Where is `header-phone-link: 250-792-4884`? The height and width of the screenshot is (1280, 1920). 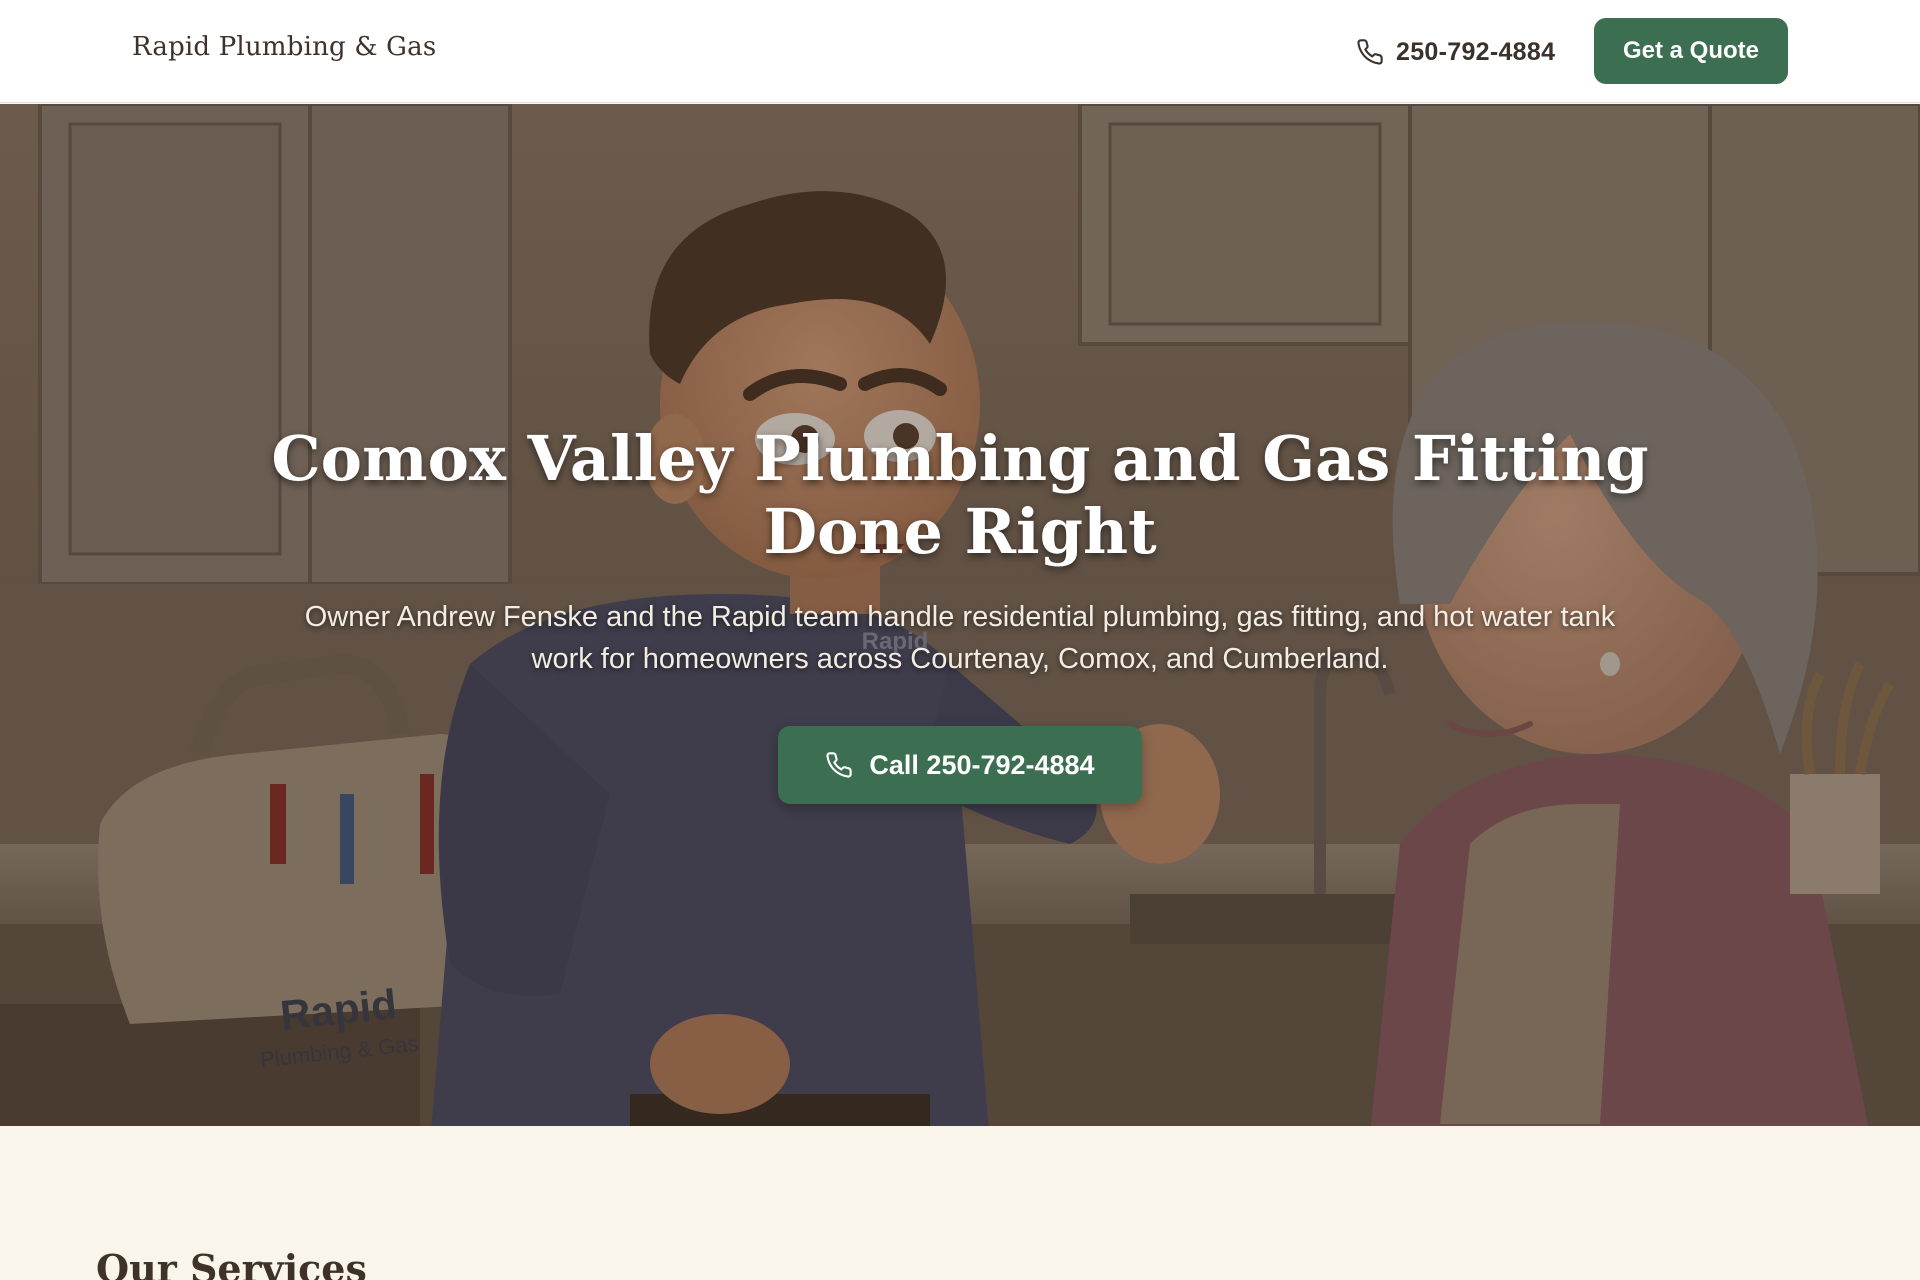 header-phone-link: 250-792-4884 is located at coordinates (1455, 52).